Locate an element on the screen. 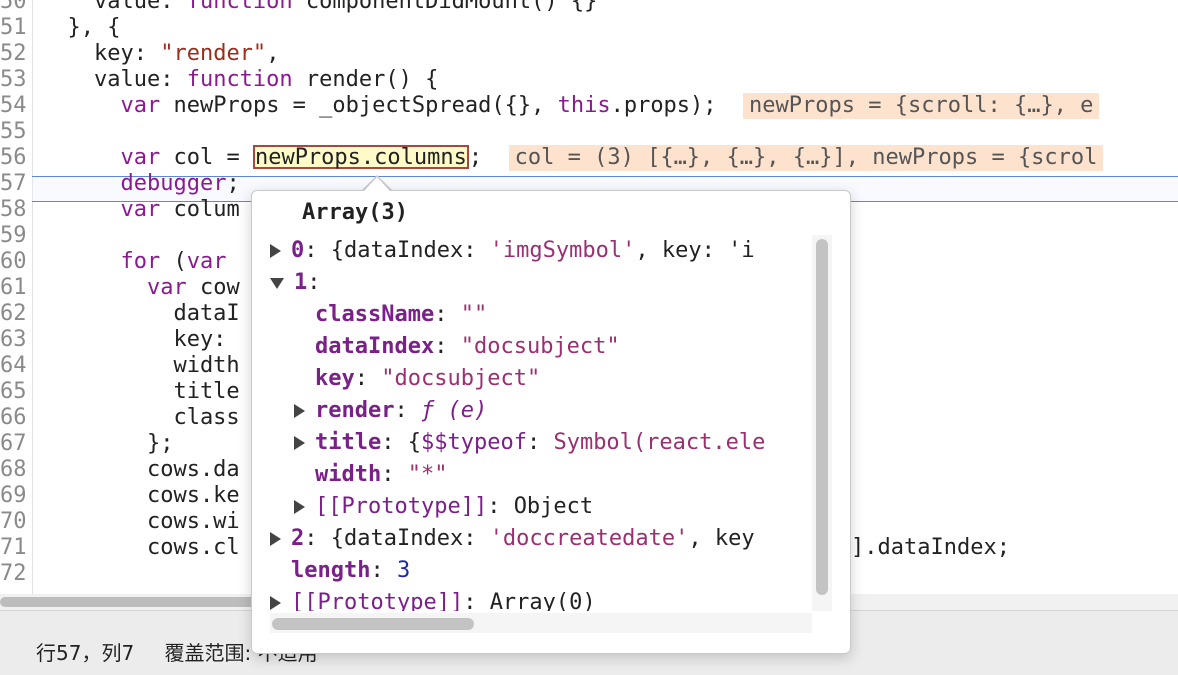 This screenshot has width=1178, height=675. tree-row: className: "" is located at coordinates (401, 314).